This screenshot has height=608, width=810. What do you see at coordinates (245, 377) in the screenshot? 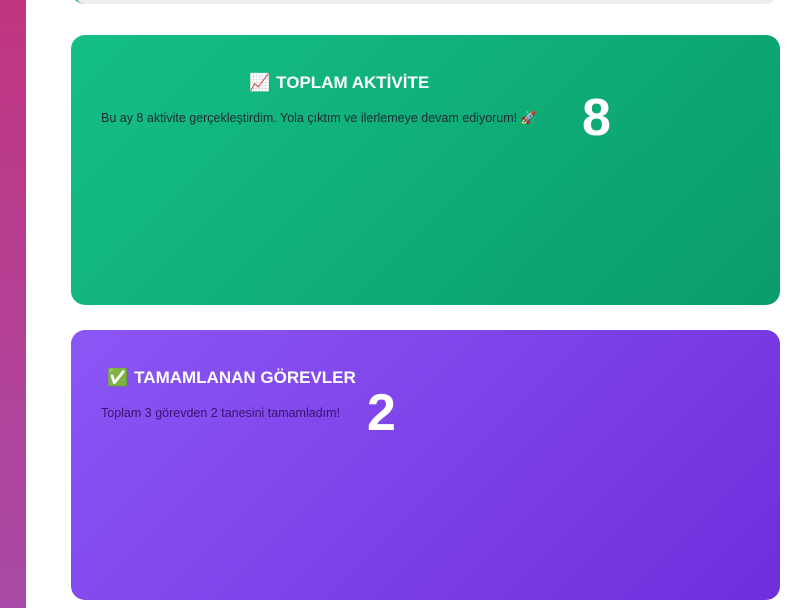
I see `card-title-text: TAMAMLANAN GÖREVLER` at bounding box center [245, 377].